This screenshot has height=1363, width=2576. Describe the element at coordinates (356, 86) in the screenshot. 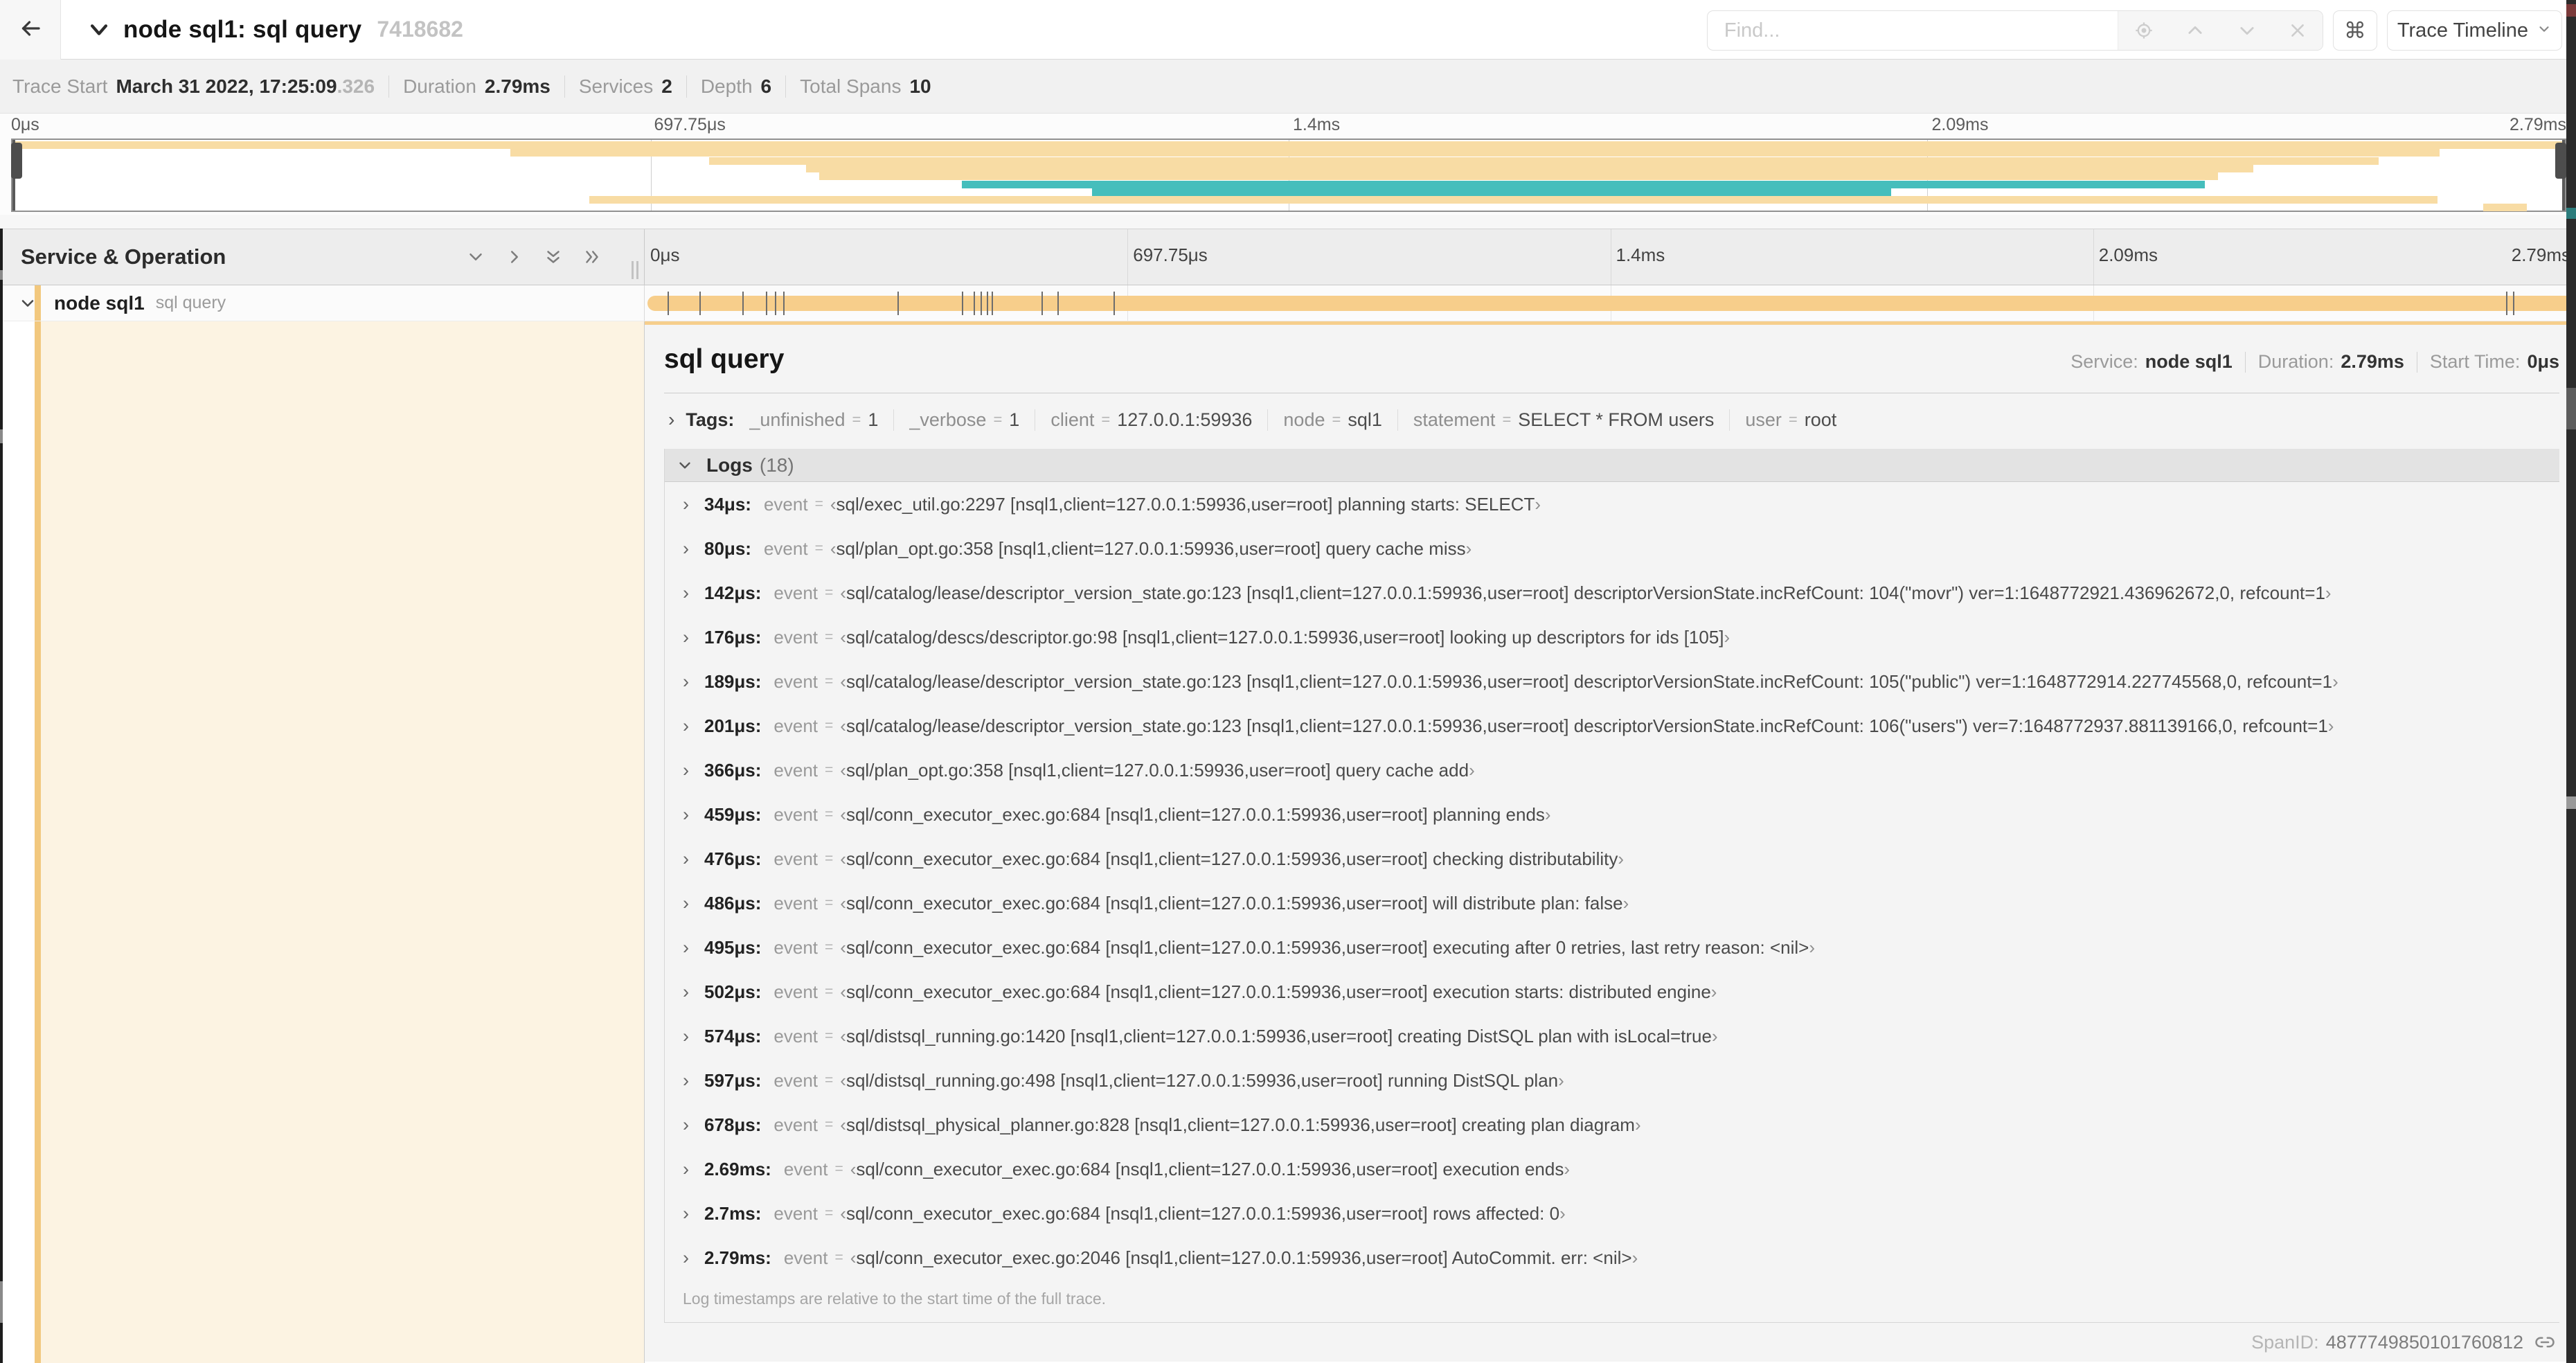

I see `summary-value-suffix: .326` at that location.